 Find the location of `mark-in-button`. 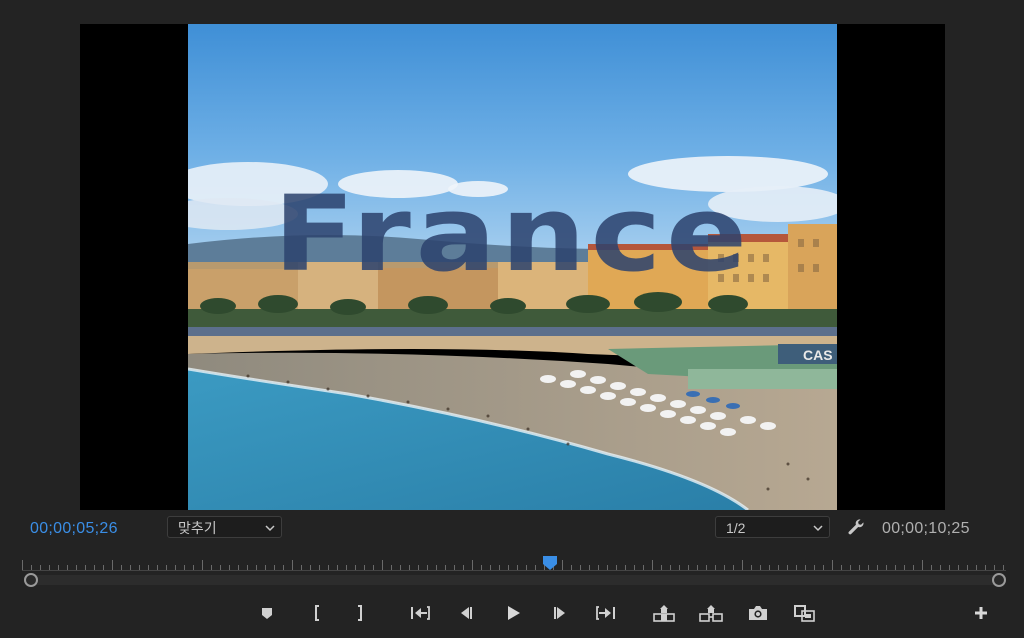

mark-in-button is located at coordinates (317, 613).